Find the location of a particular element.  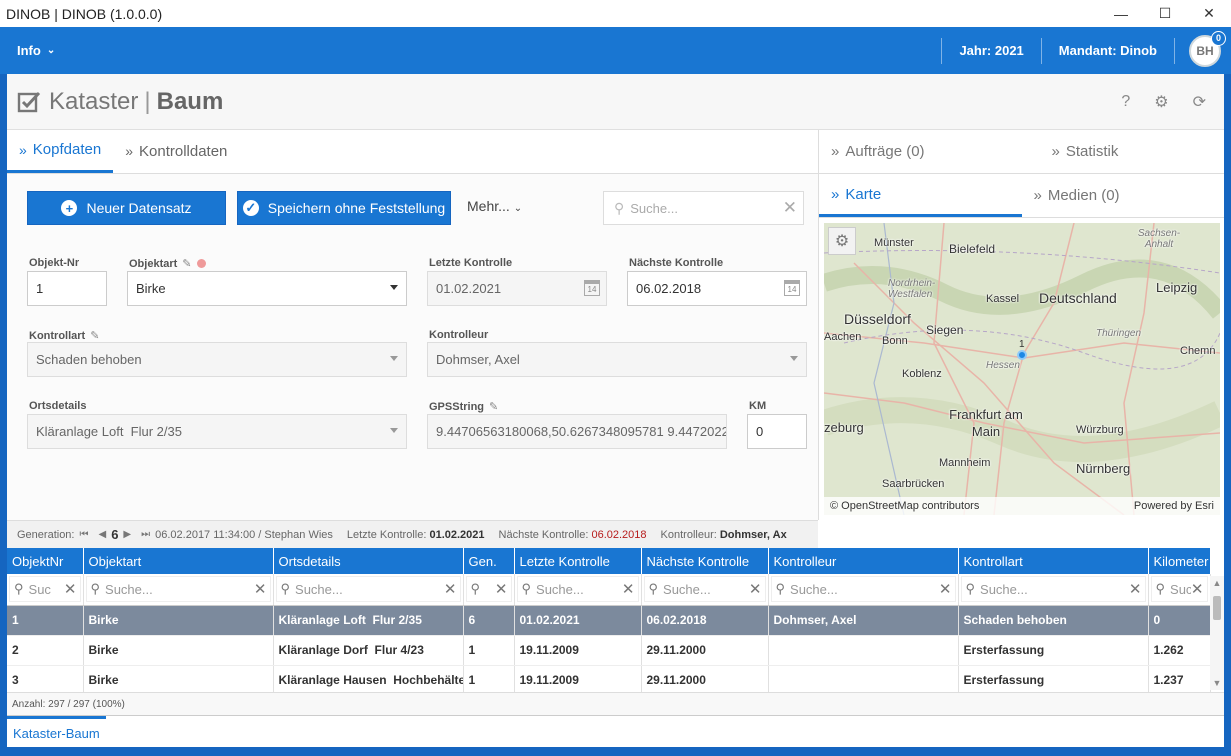

filter-input-naechste-kontrolle: ⚲ Suche... ✕ is located at coordinates (704, 589).